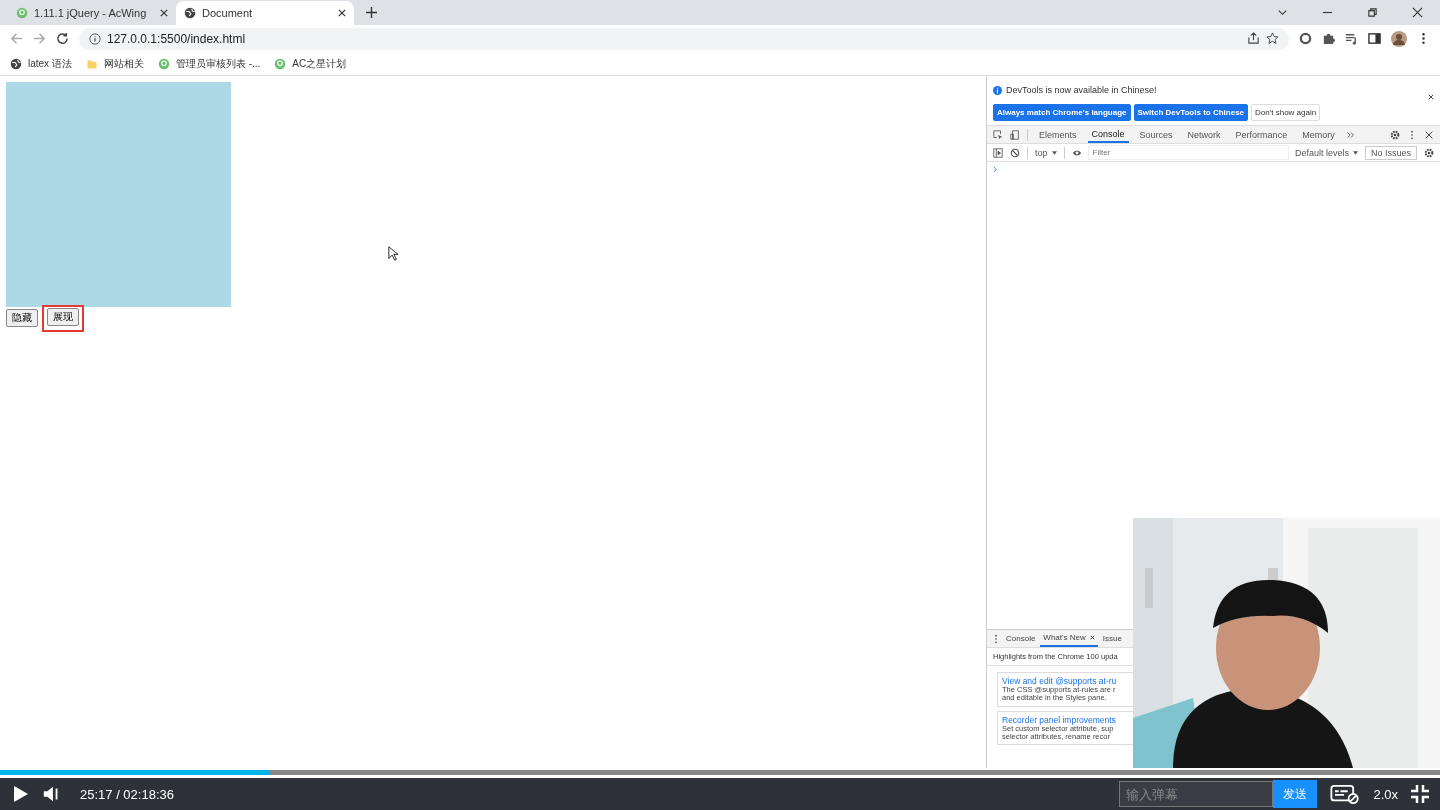 Image resolution: width=1440 pixels, height=810 pixels. Describe the element at coordinates (41, 63) in the screenshot. I see `bookmark: latex 语法` at that location.